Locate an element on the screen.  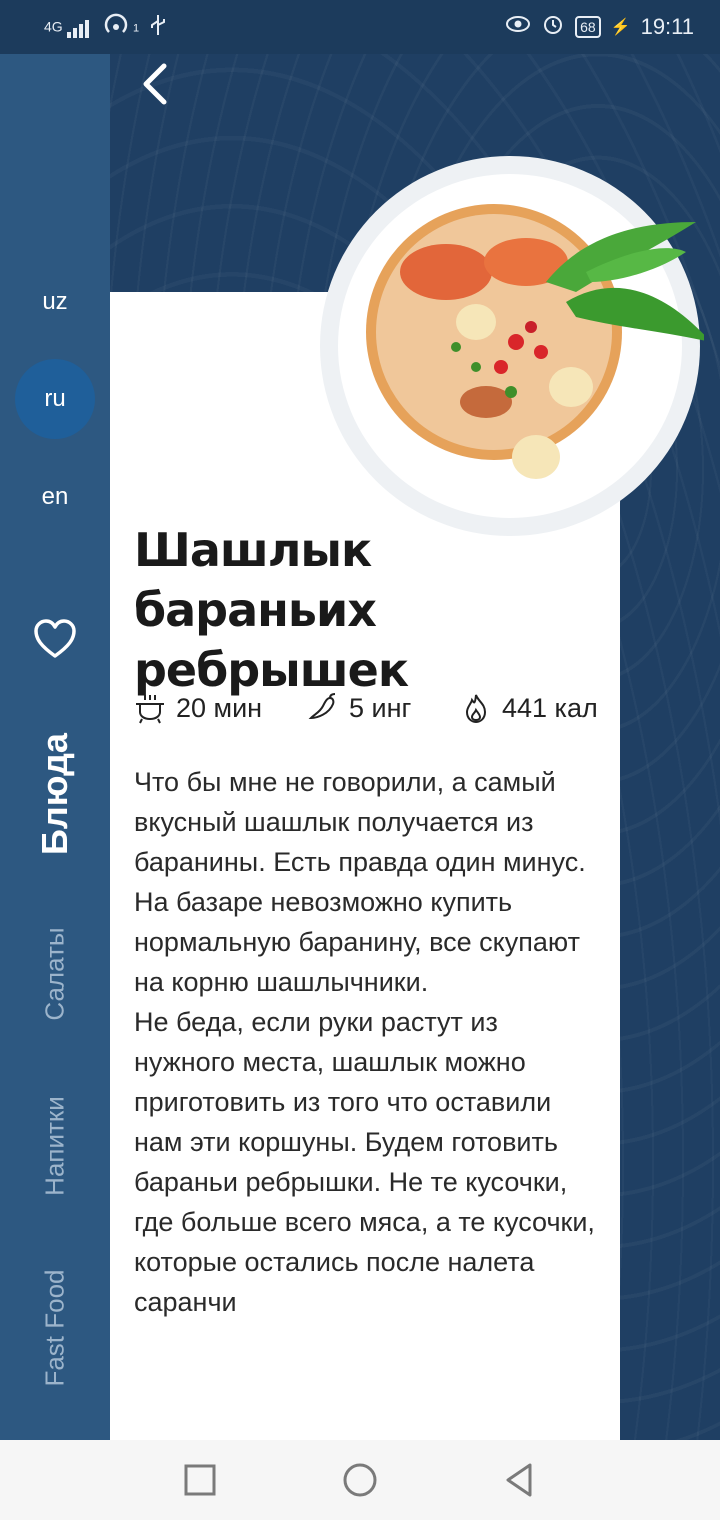
system-nav-bar is located at coordinates (360, 1480).